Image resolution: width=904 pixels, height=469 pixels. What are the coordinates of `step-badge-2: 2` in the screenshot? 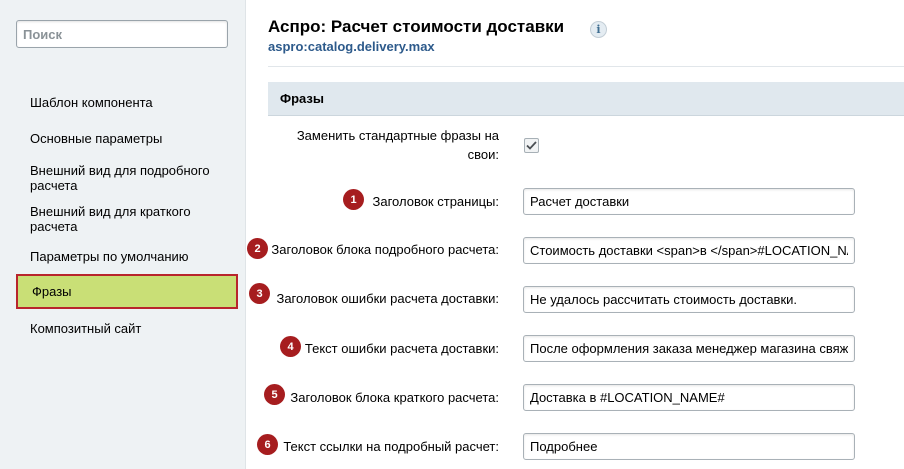 It's located at (257, 248).